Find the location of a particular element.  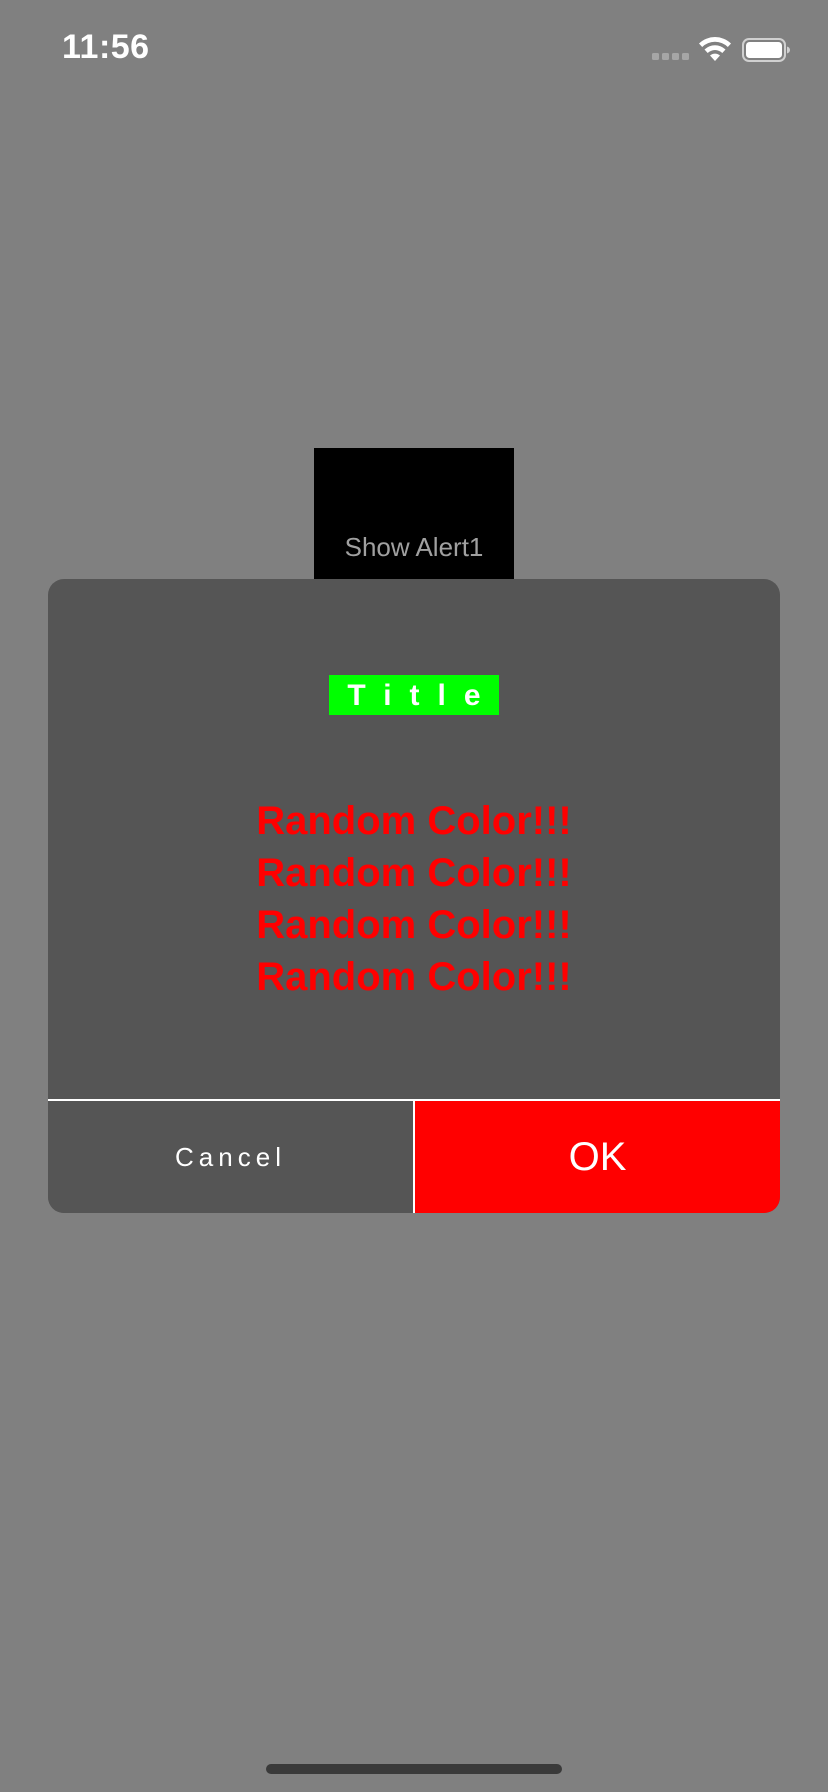

cancel-button: Cancel is located at coordinates (230, 1157).